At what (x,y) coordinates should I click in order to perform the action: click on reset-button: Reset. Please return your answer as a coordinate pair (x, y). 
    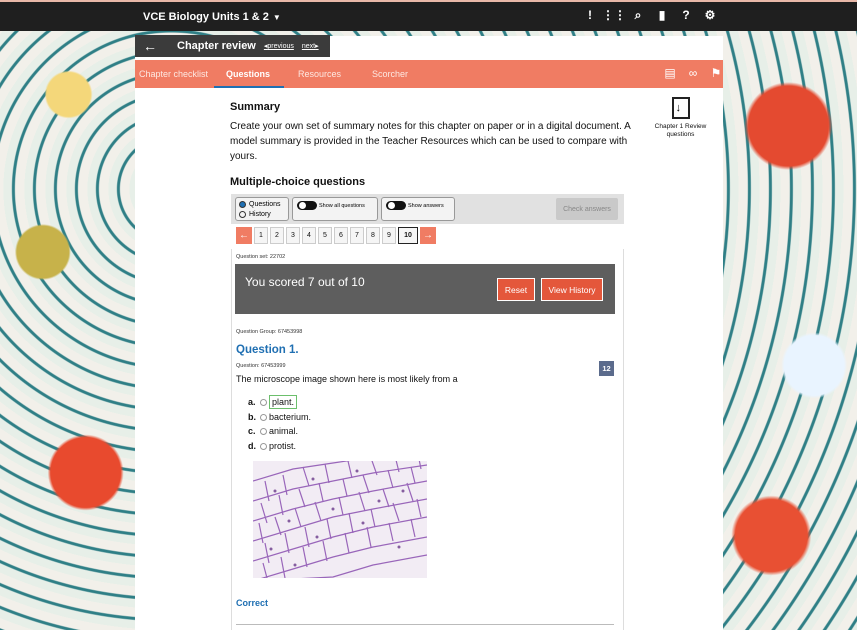
    Looking at the image, I should click on (516, 289).